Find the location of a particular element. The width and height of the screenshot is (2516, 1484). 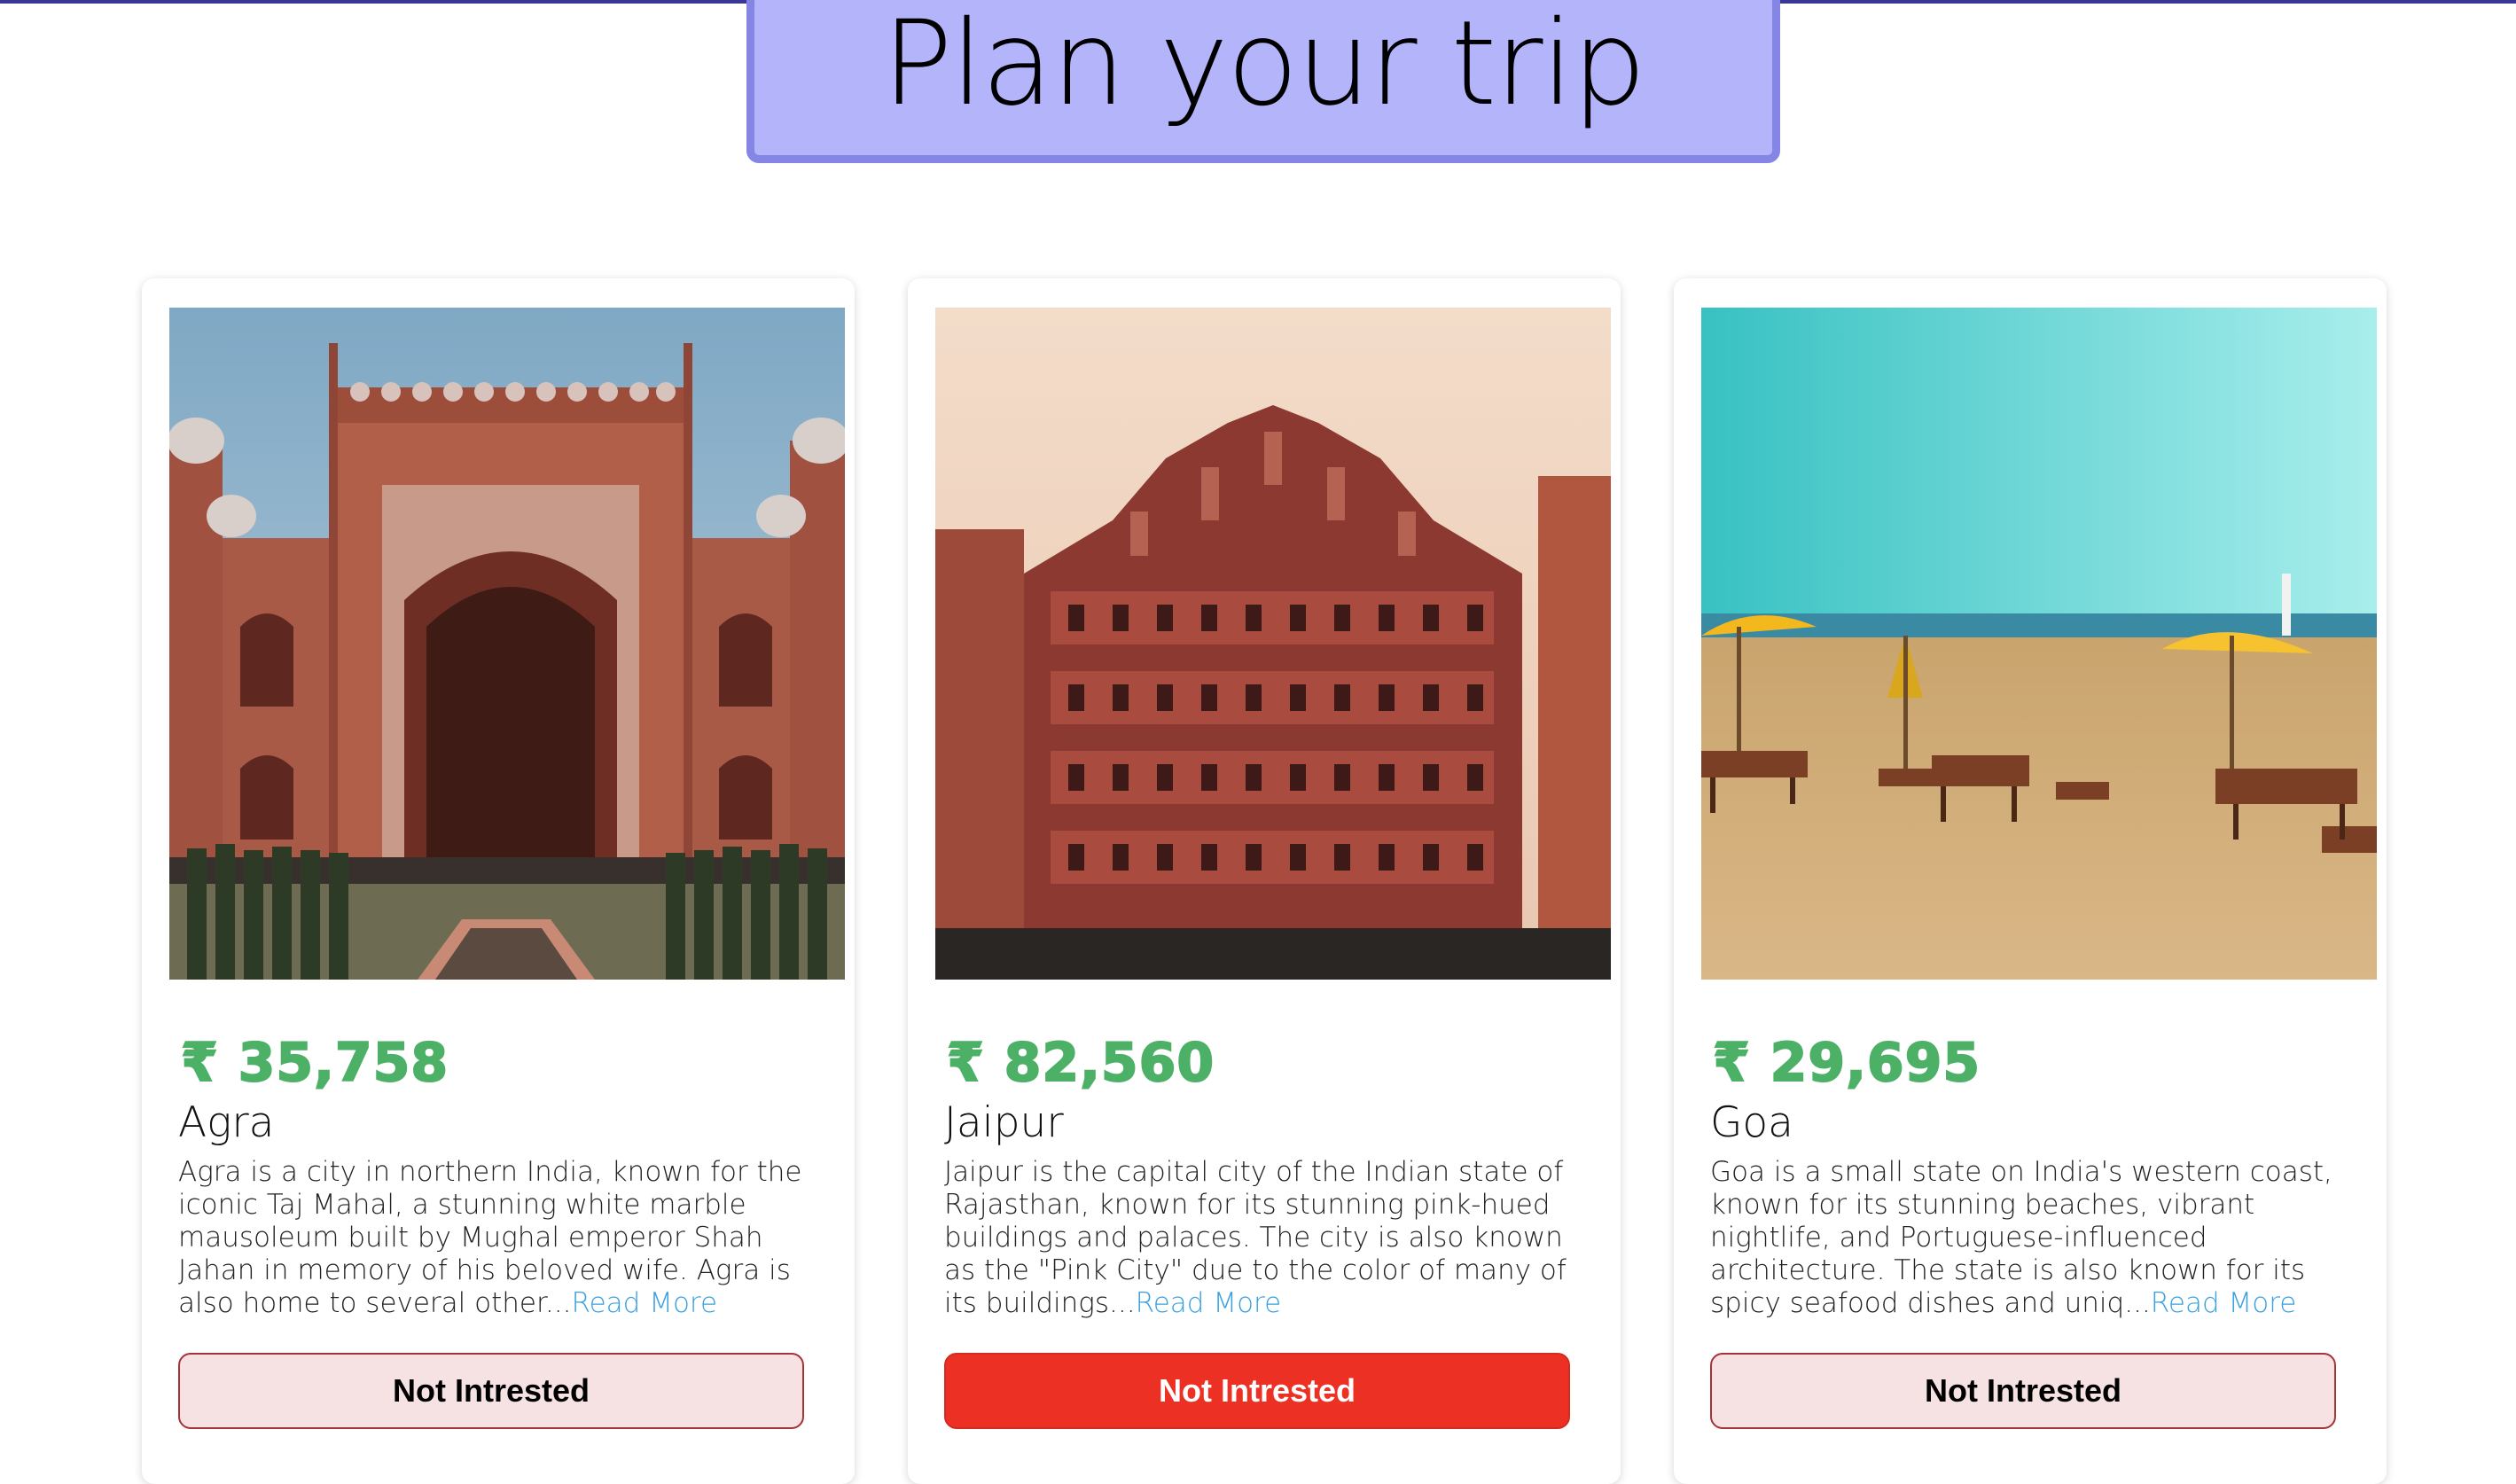

price: ₹ 35,758 is located at coordinates (315, 1063).